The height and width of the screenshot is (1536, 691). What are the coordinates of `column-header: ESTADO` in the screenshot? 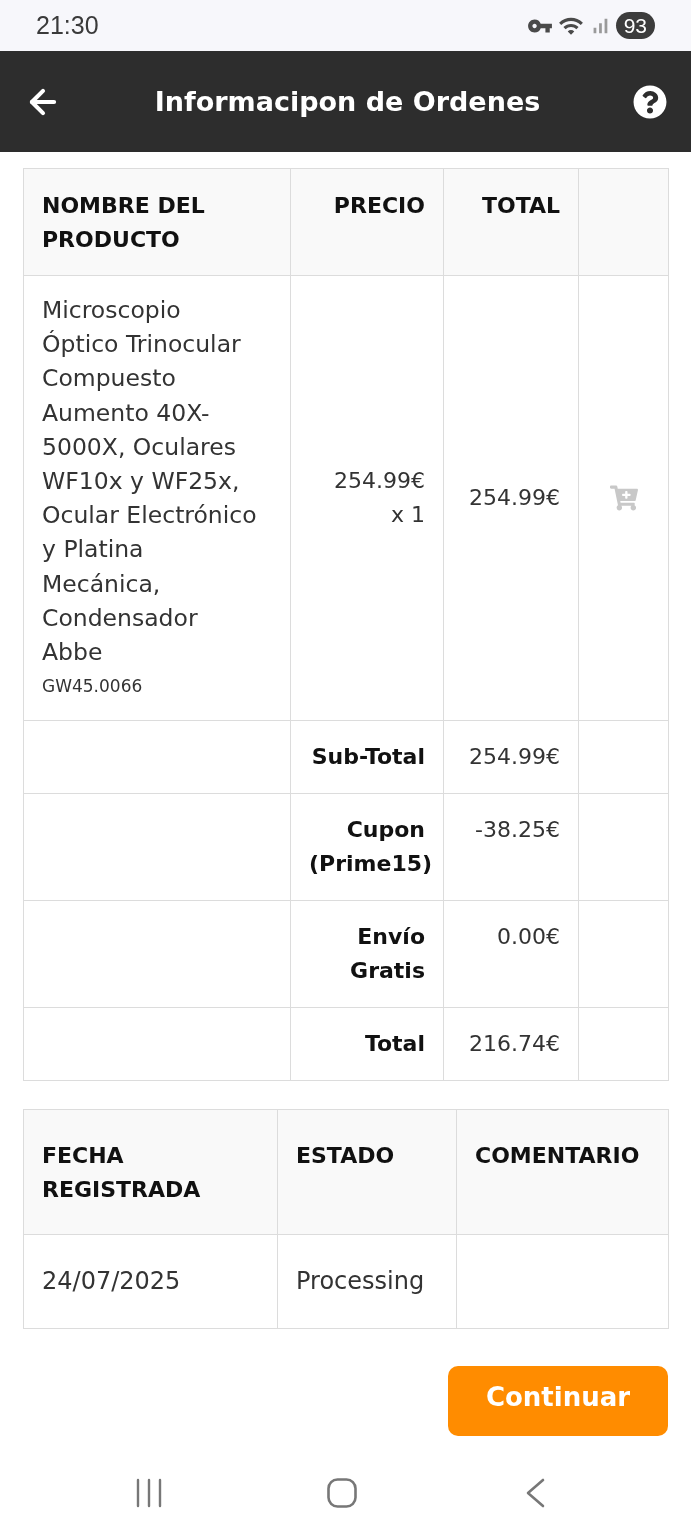 It's located at (345, 1156).